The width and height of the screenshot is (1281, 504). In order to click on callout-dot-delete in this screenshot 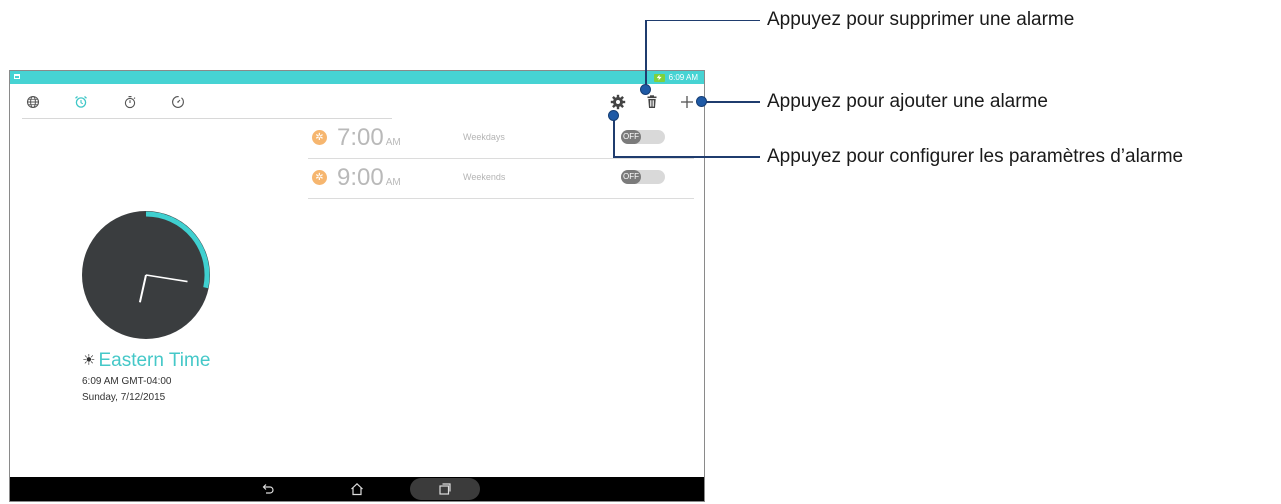, I will do `click(645, 89)`.